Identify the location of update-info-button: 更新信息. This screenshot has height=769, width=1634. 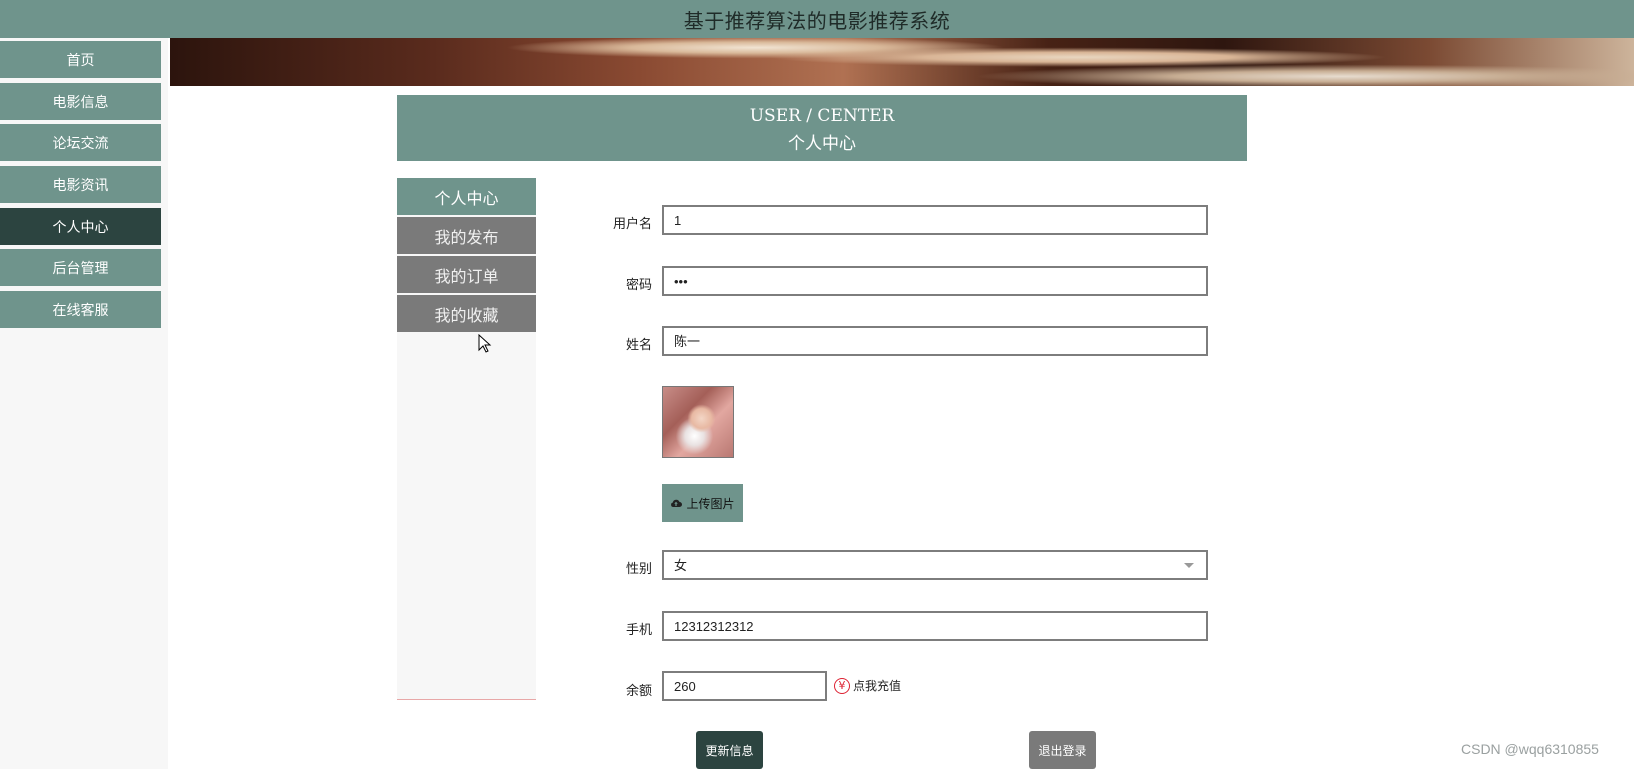
(729, 750).